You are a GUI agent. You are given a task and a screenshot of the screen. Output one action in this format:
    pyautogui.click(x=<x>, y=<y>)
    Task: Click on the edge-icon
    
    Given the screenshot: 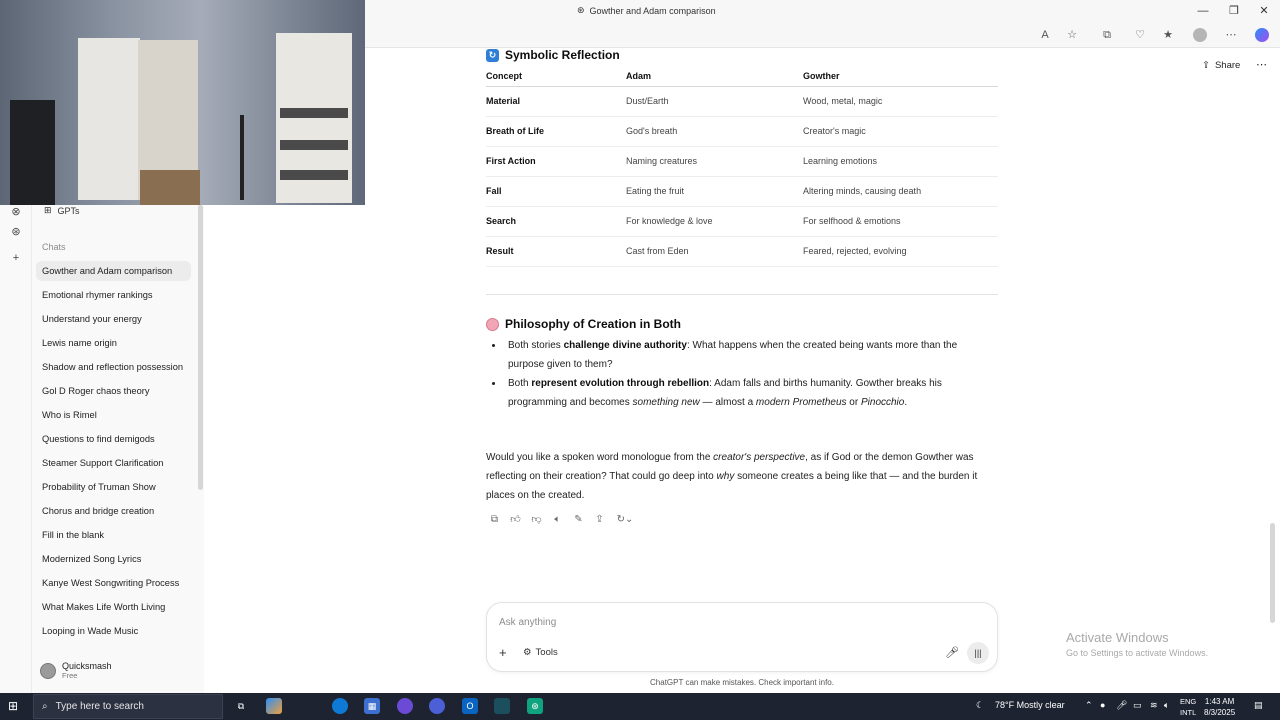 What is the action you would take?
    pyautogui.click(x=340, y=706)
    